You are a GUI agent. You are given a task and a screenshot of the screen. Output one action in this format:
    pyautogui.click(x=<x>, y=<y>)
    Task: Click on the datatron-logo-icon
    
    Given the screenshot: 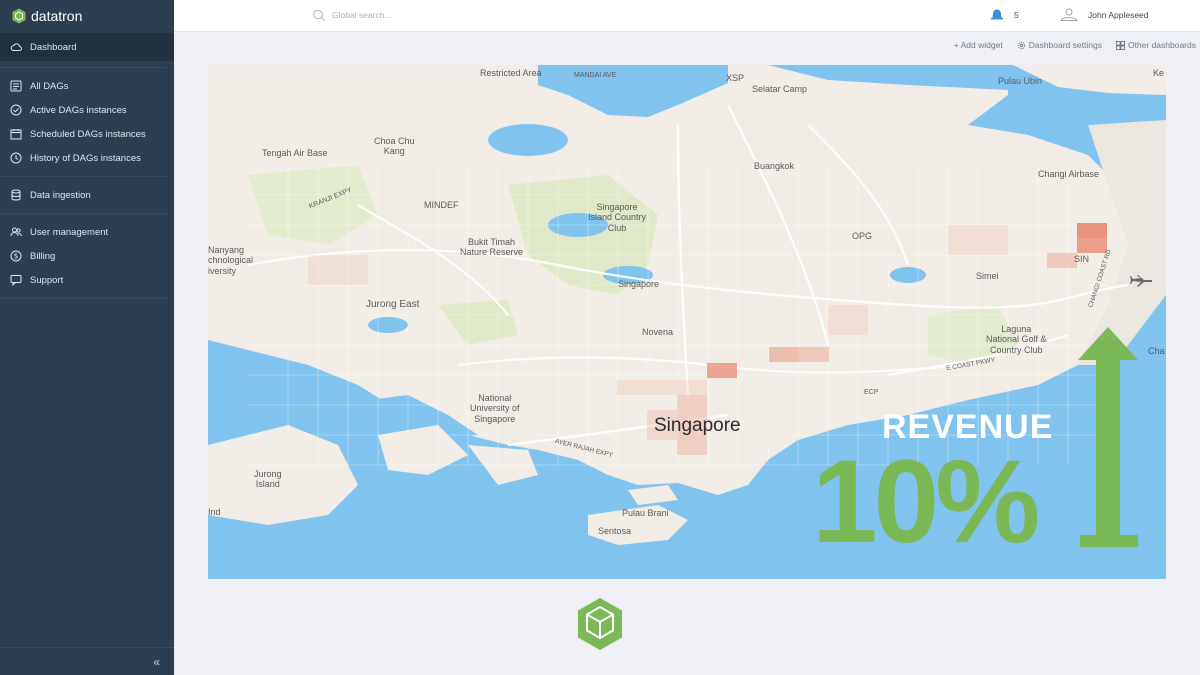 What is the action you would take?
    pyautogui.click(x=19, y=16)
    